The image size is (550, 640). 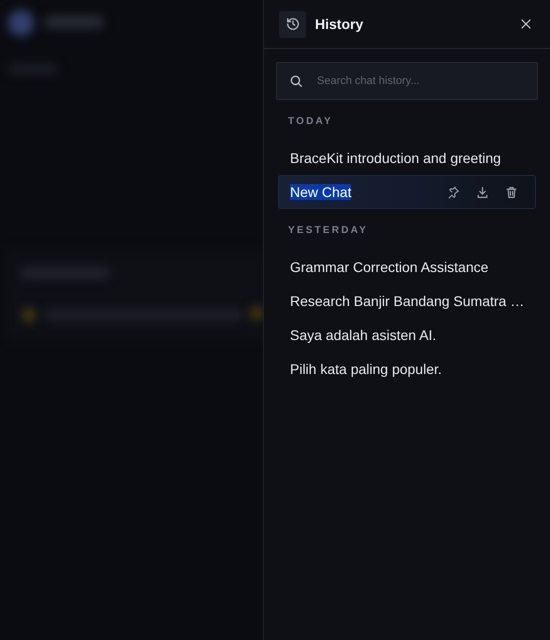 I want to click on history-icon, so click(x=293, y=24).